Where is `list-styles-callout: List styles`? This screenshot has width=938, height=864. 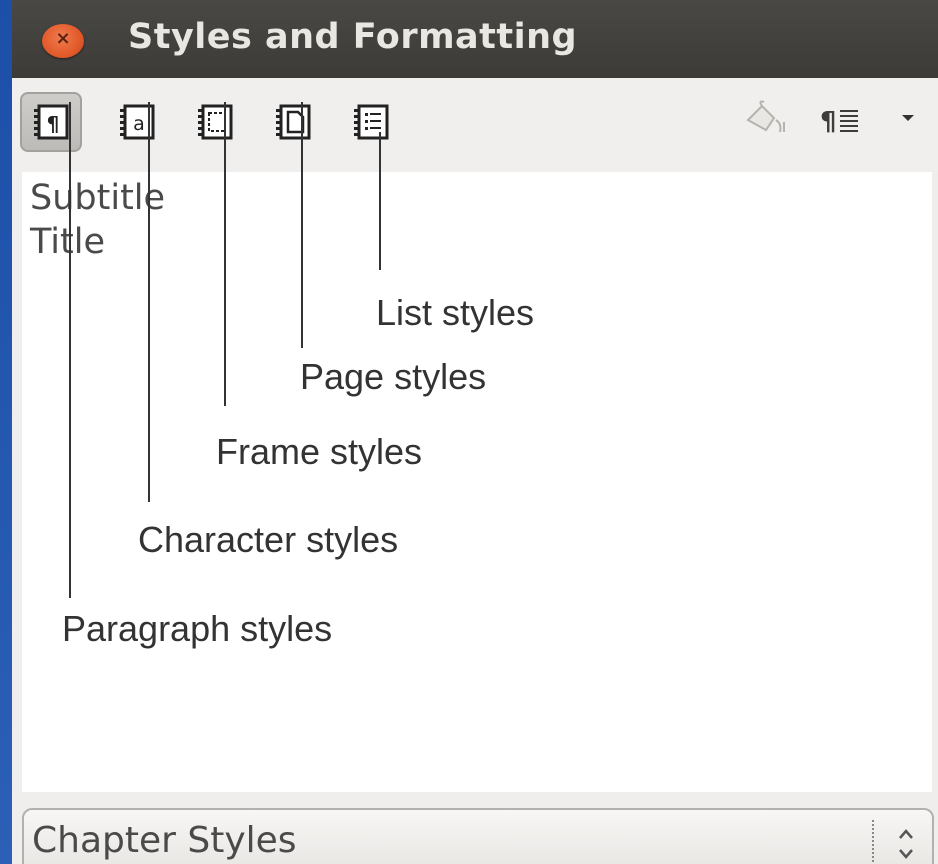 list-styles-callout: List styles is located at coordinates (455, 312).